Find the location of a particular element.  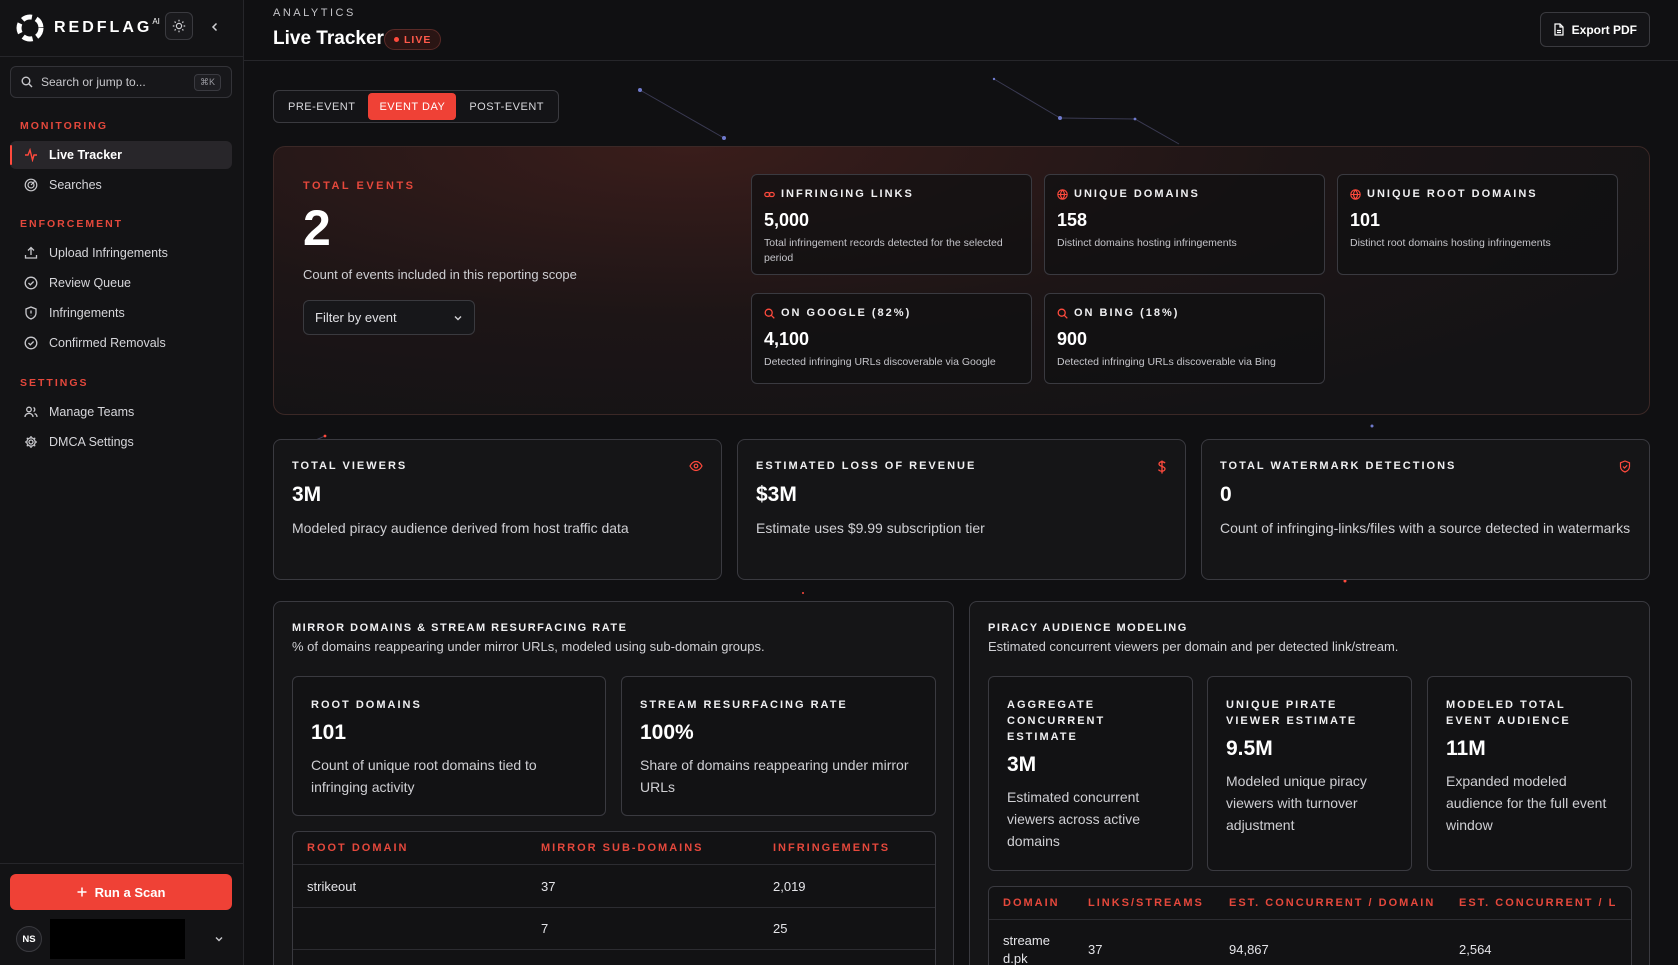

kpi-value: 3M is located at coordinates (1022, 764).